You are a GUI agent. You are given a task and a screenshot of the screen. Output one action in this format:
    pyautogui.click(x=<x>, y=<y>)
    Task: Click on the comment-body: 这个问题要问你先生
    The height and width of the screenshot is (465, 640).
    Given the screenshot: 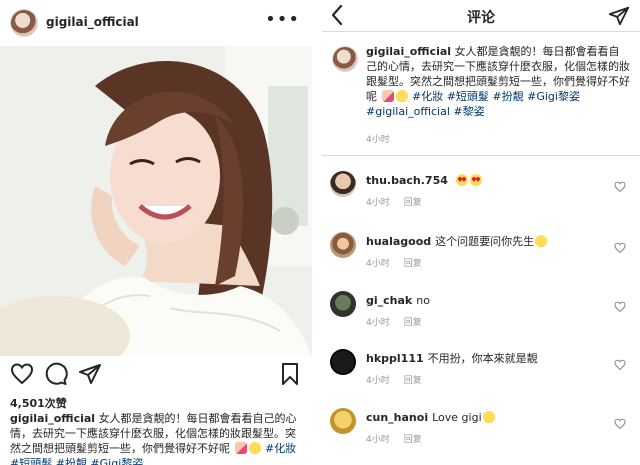 What is the action you would take?
    pyautogui.click(x=485, y=241)
    